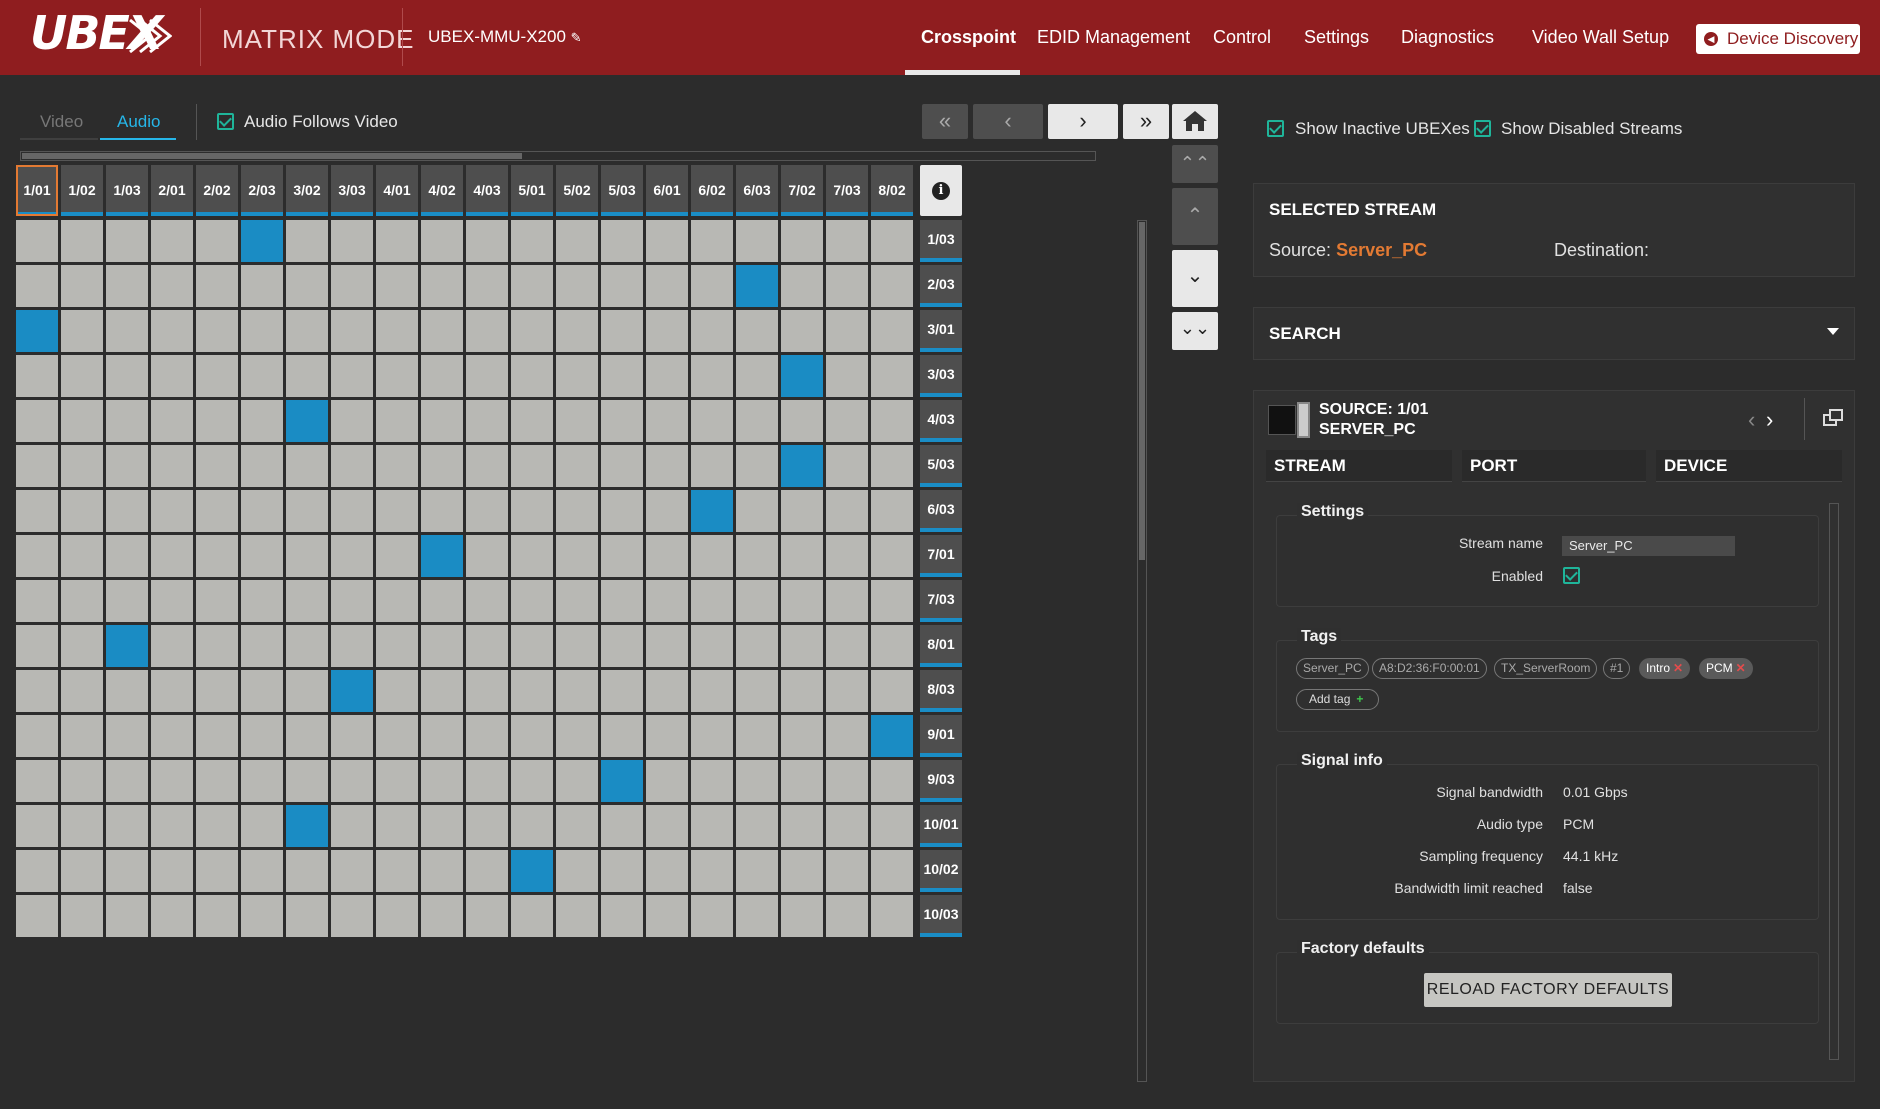 The height and width of the screenshot is (1109, 1880). What do you see at coordinates (941, 691) in the screenshot?
I see `row-header: 8/03` at bounding box center [941, 691].